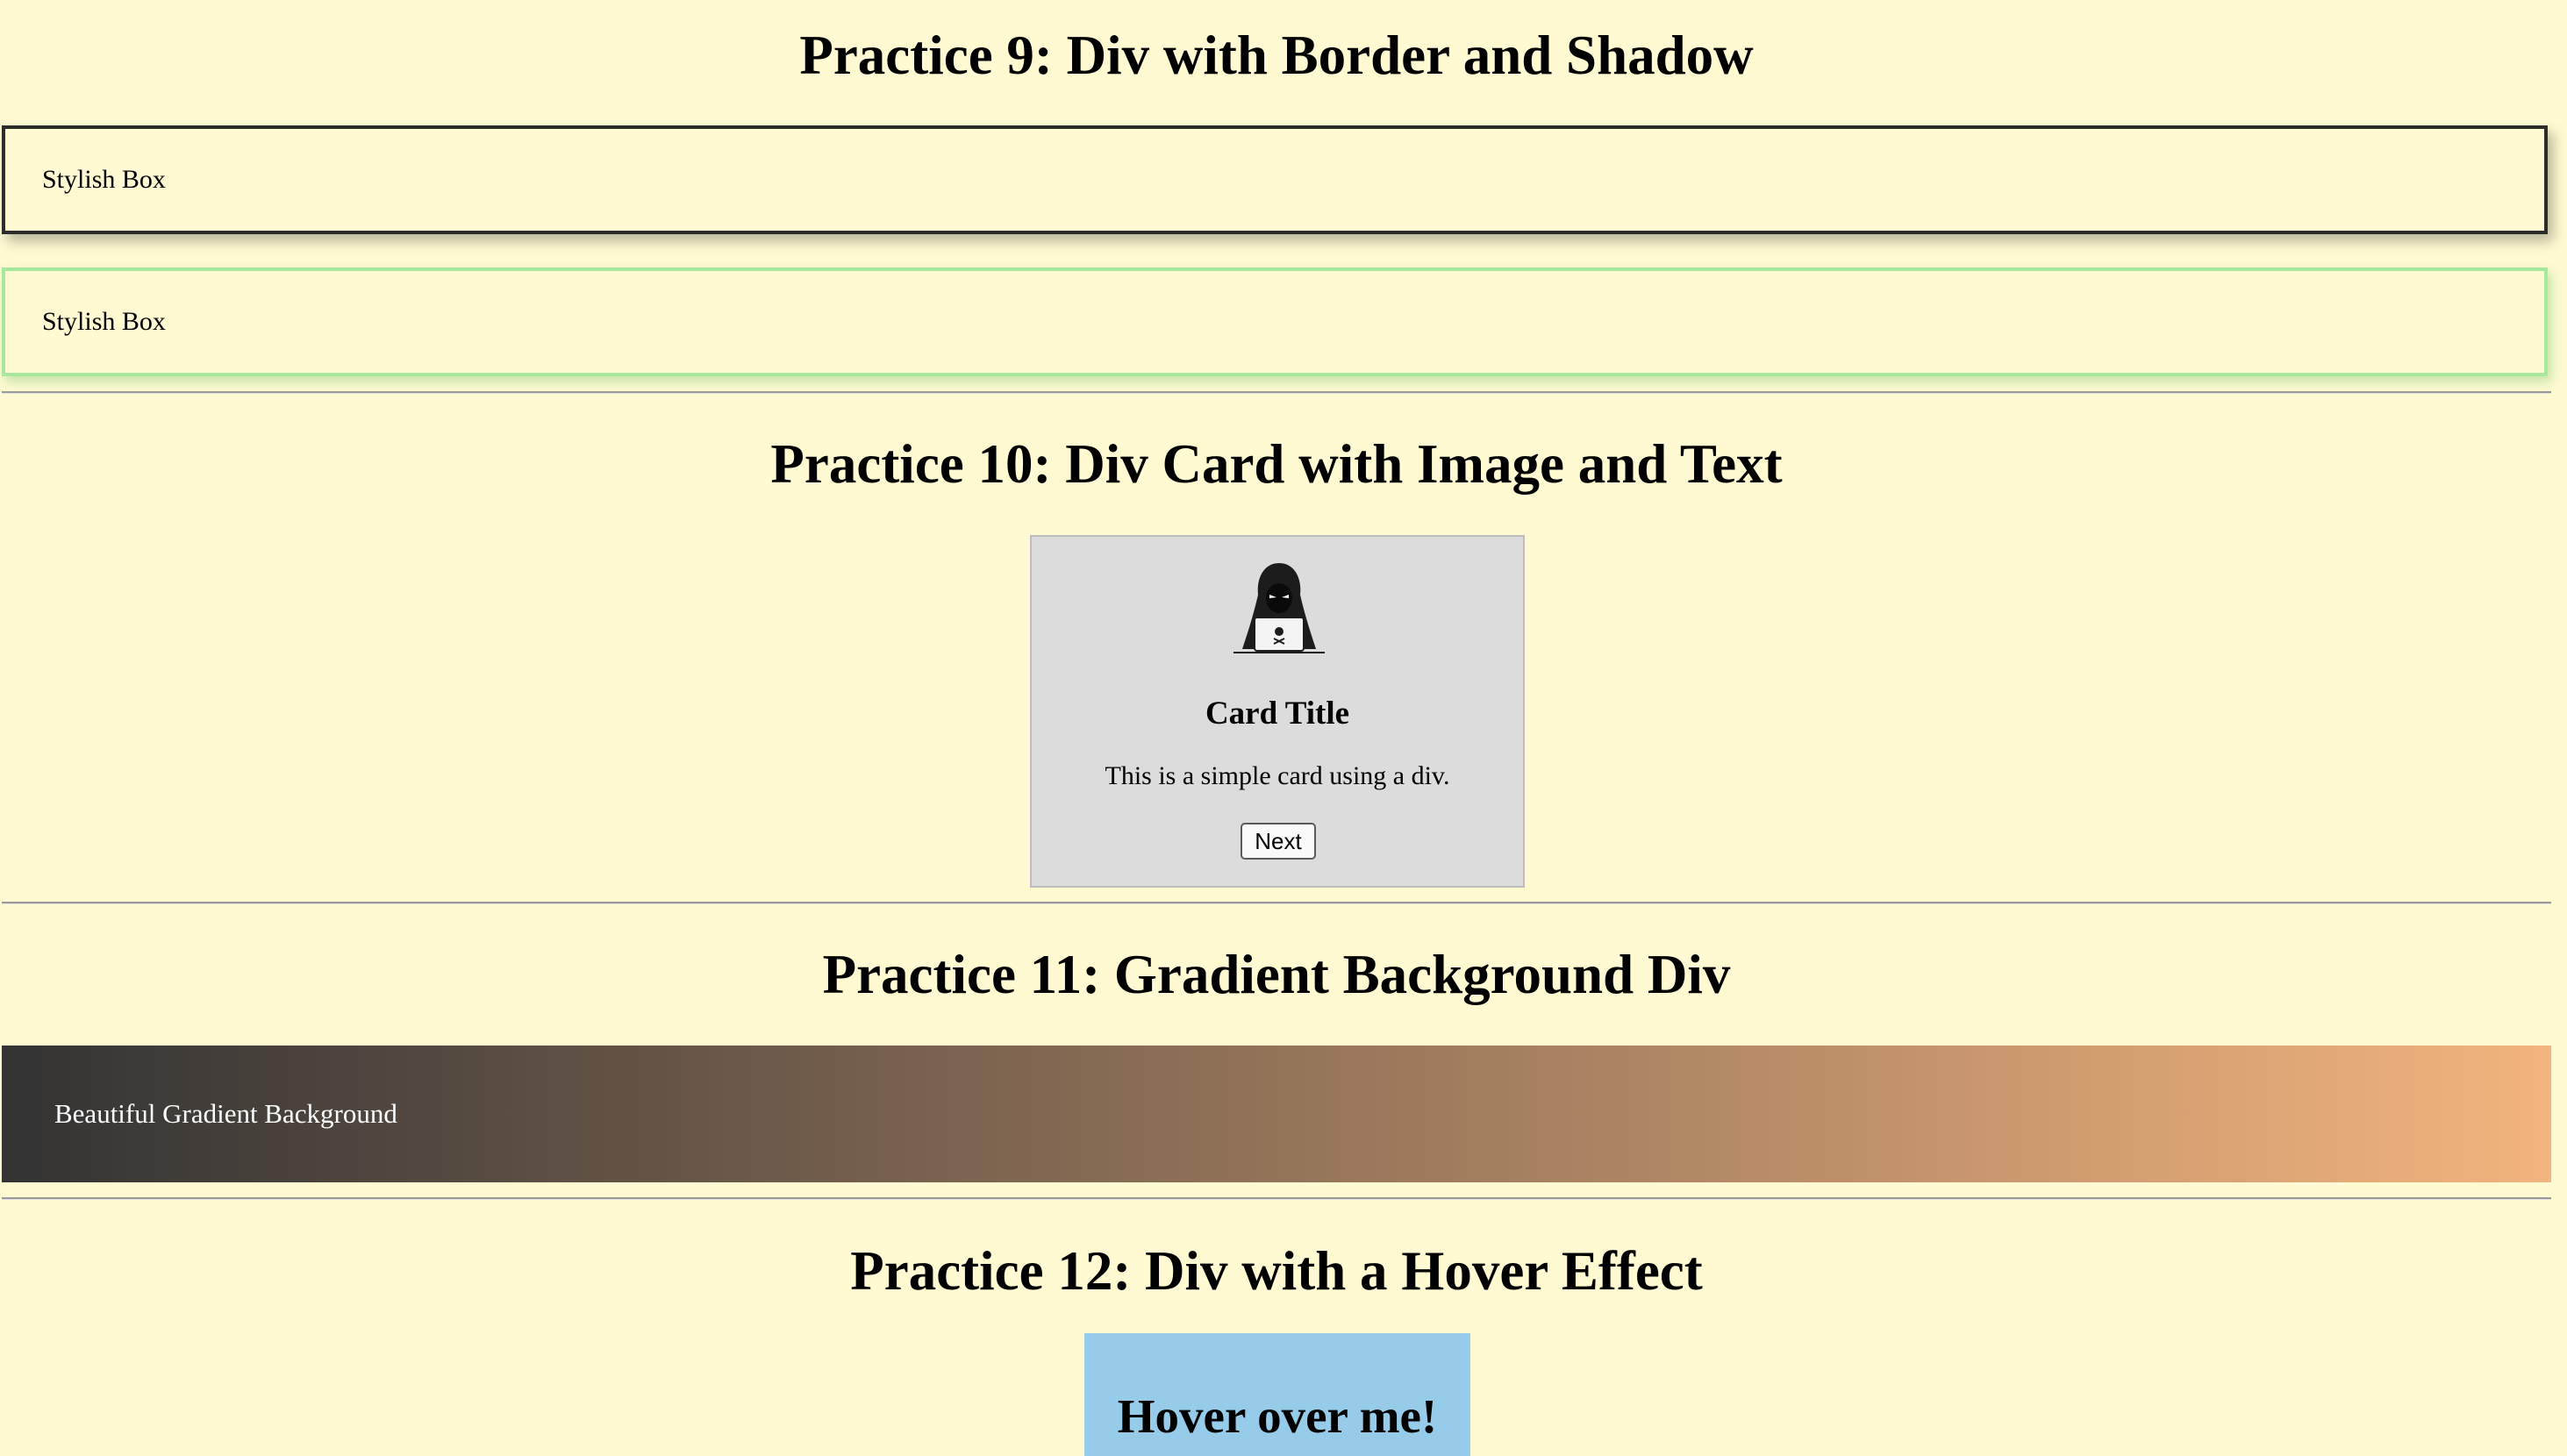 The image size is (2567, 1456). Describe the element at coordinates (1276, 55) in the screenshot. I see `practice-9-heading: Practice 9: Div with Border and Shadow` at that location.